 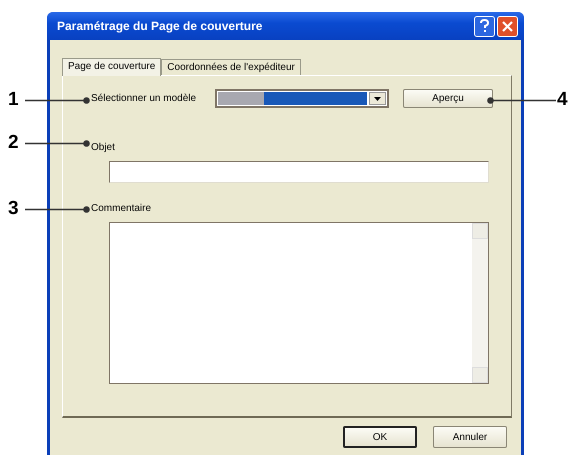 What do you see at coordinates (13, 209) in the screenshot?
I see `callout-number: 3` at bounding box center [13, 209].